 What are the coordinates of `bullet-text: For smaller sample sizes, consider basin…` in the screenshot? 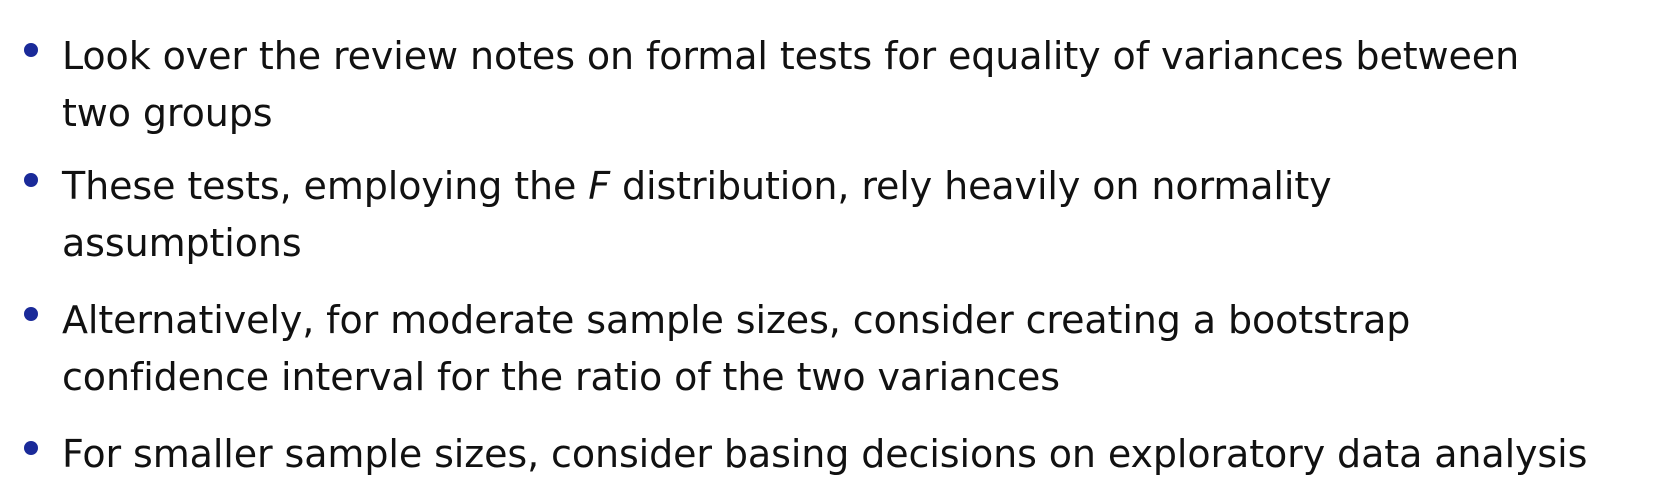 It's located at (862, 454).